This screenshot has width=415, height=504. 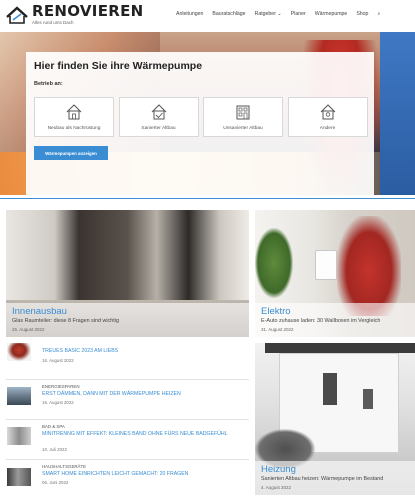 I want to click on logo-title: RENOVIEREN, so click(x=88, y=11).